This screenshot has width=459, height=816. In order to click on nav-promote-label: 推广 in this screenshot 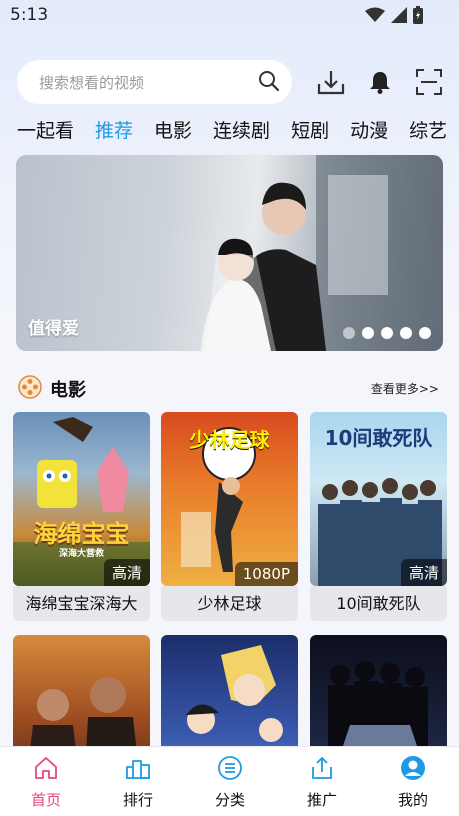, I will do `click(321, 800)`.